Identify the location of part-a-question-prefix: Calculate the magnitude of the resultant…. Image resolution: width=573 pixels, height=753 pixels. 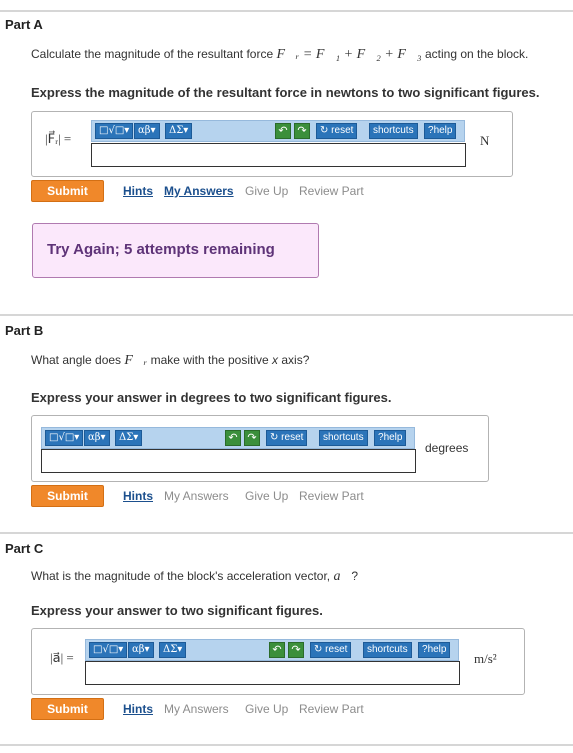
(154, 54).